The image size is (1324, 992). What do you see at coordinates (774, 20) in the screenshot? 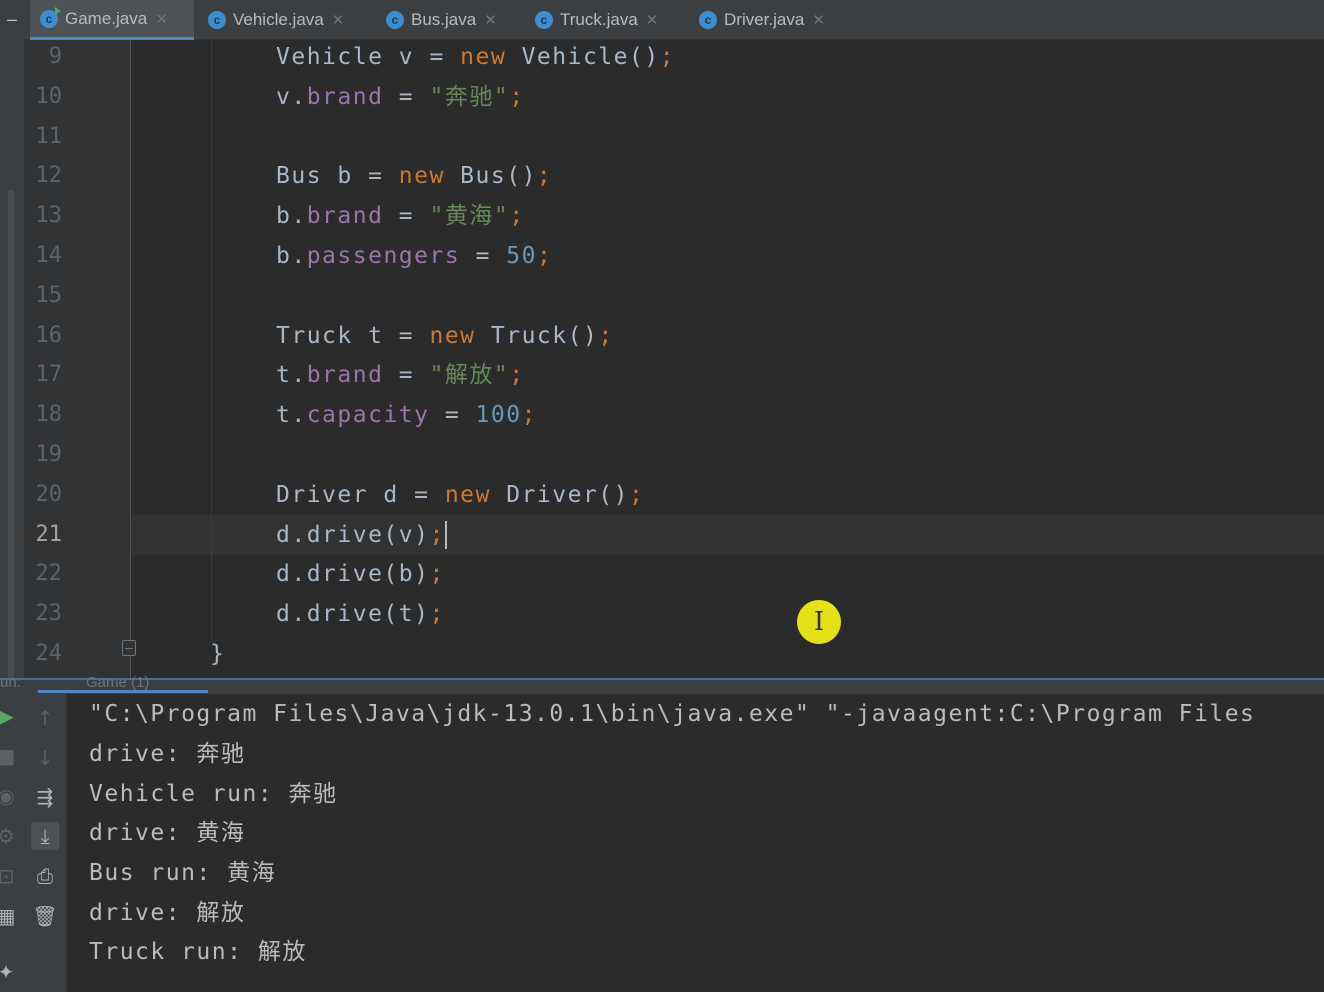
I see `tab-driver-java: c Driver.java ✕` at bounding box center [774, 20].